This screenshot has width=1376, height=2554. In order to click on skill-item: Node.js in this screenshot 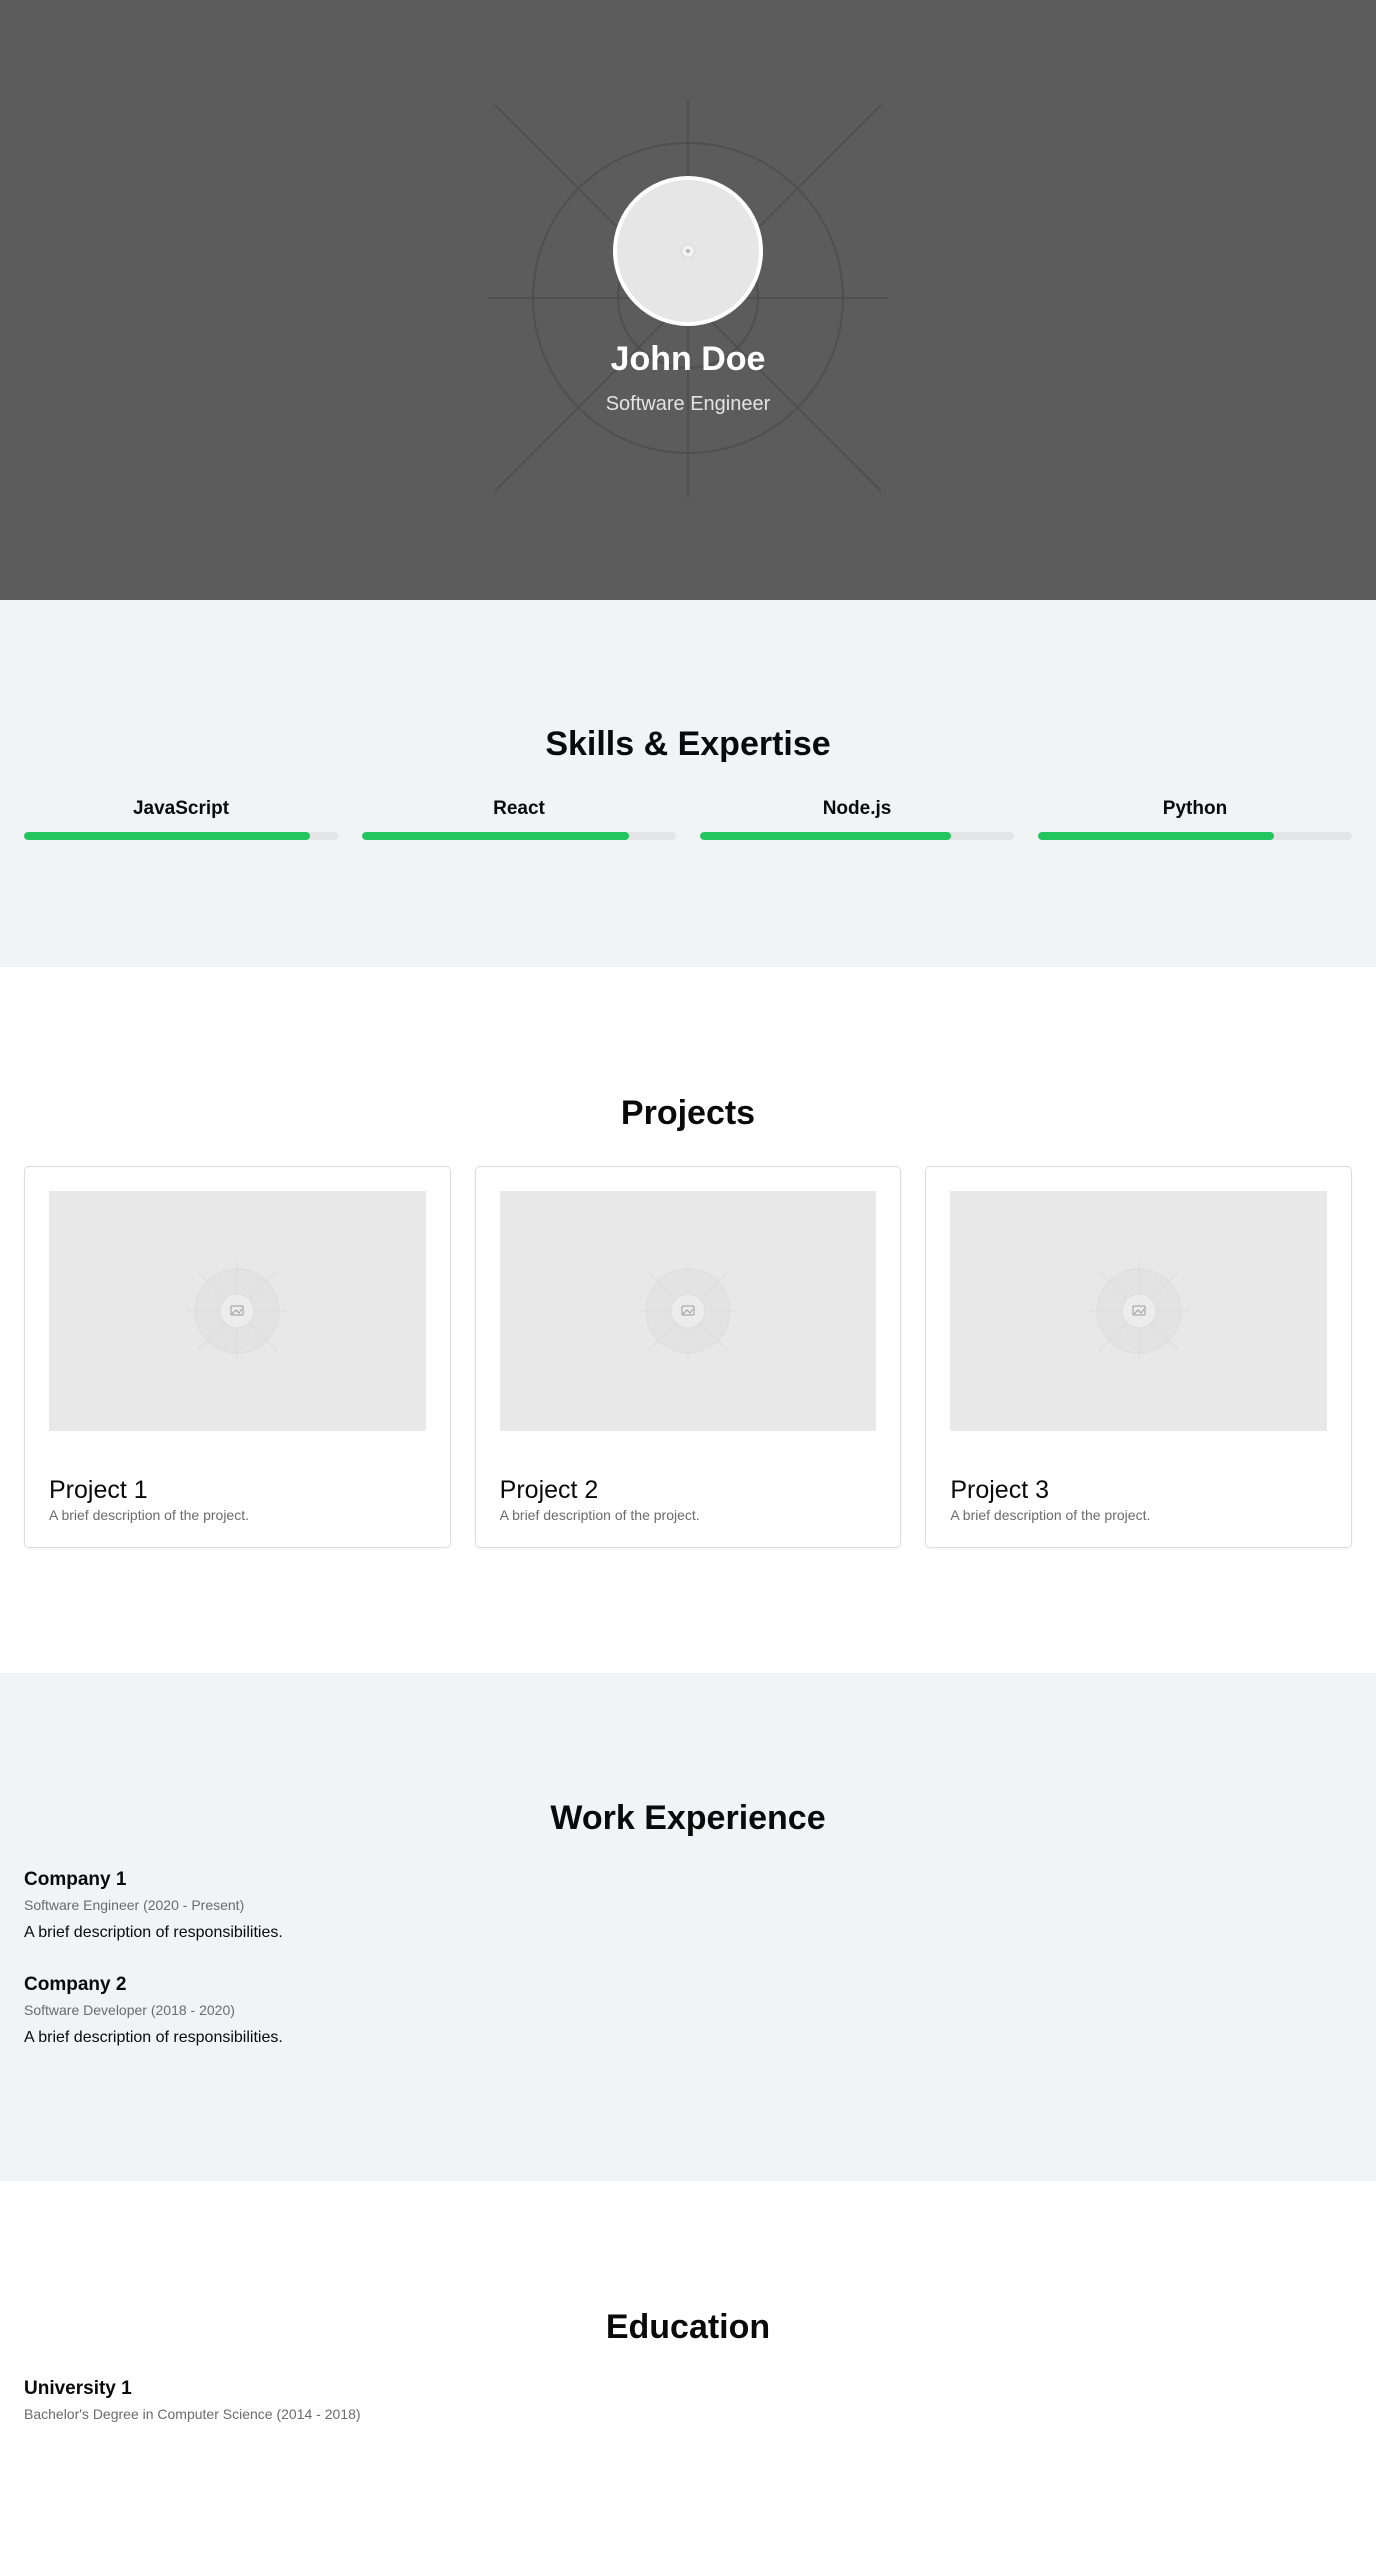, I will do `click(857, 819)`.